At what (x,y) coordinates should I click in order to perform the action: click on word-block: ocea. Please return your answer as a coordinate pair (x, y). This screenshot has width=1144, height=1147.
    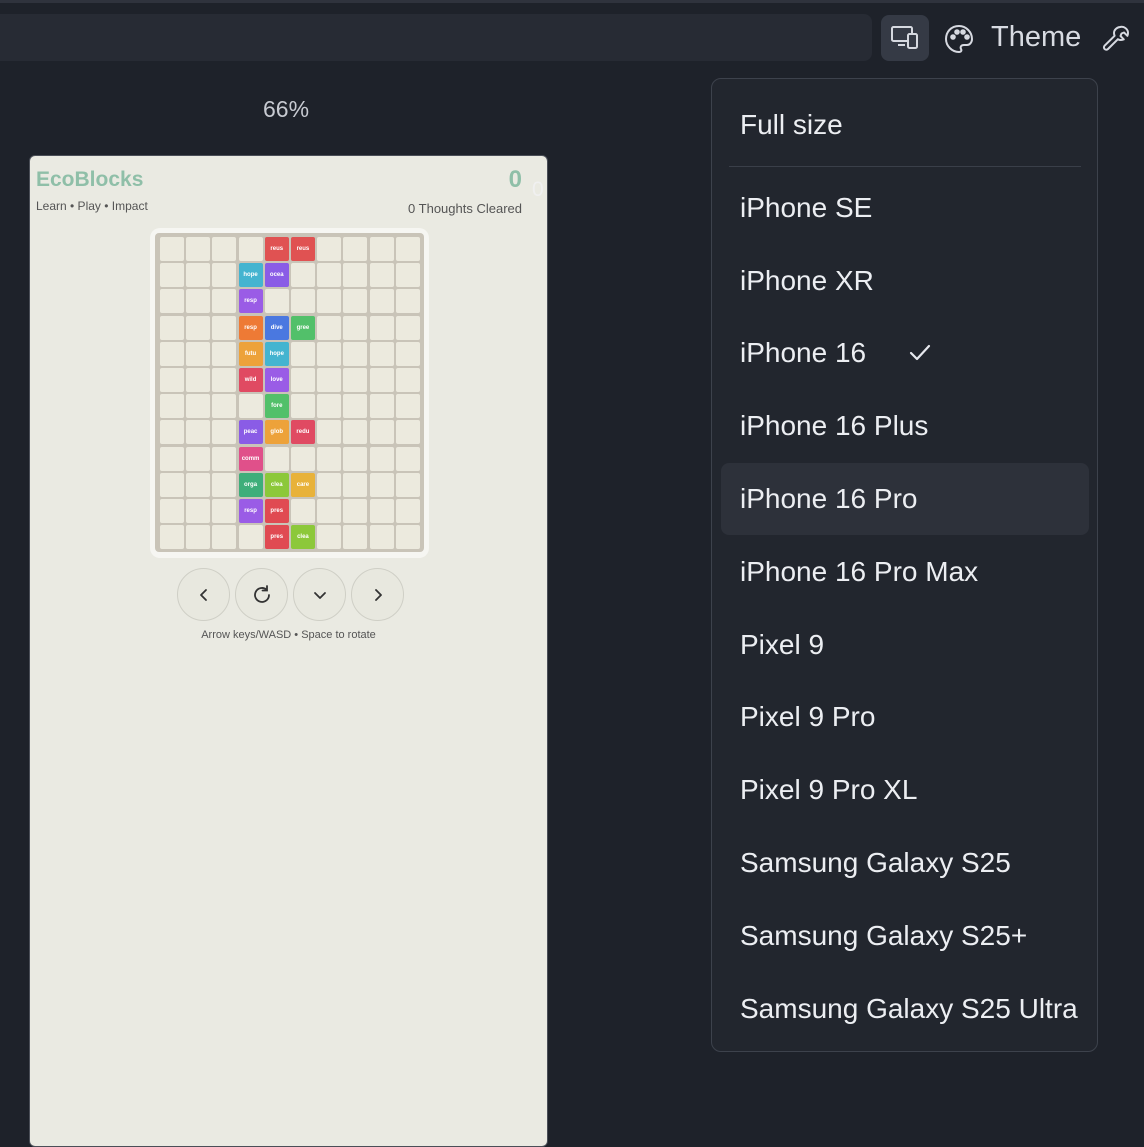
    Looking at the image, I should click on (276, 275).